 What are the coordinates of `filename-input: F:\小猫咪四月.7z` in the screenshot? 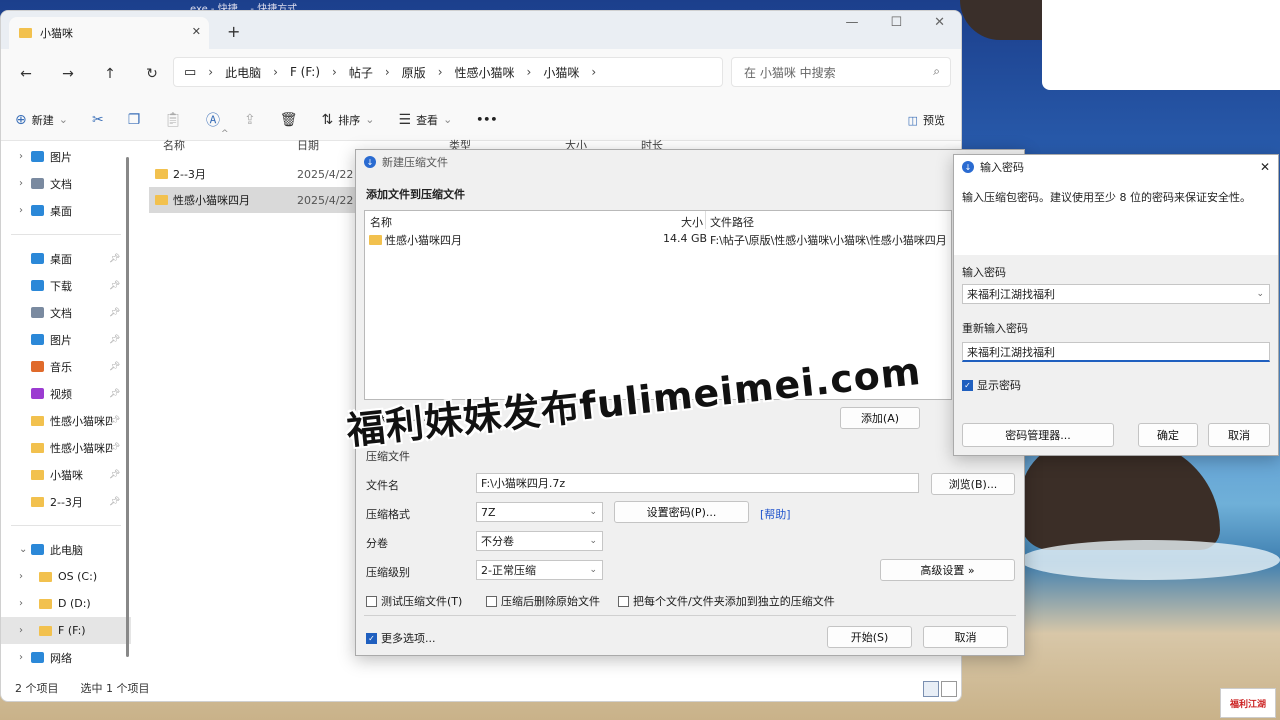 It's located at (697, 483).